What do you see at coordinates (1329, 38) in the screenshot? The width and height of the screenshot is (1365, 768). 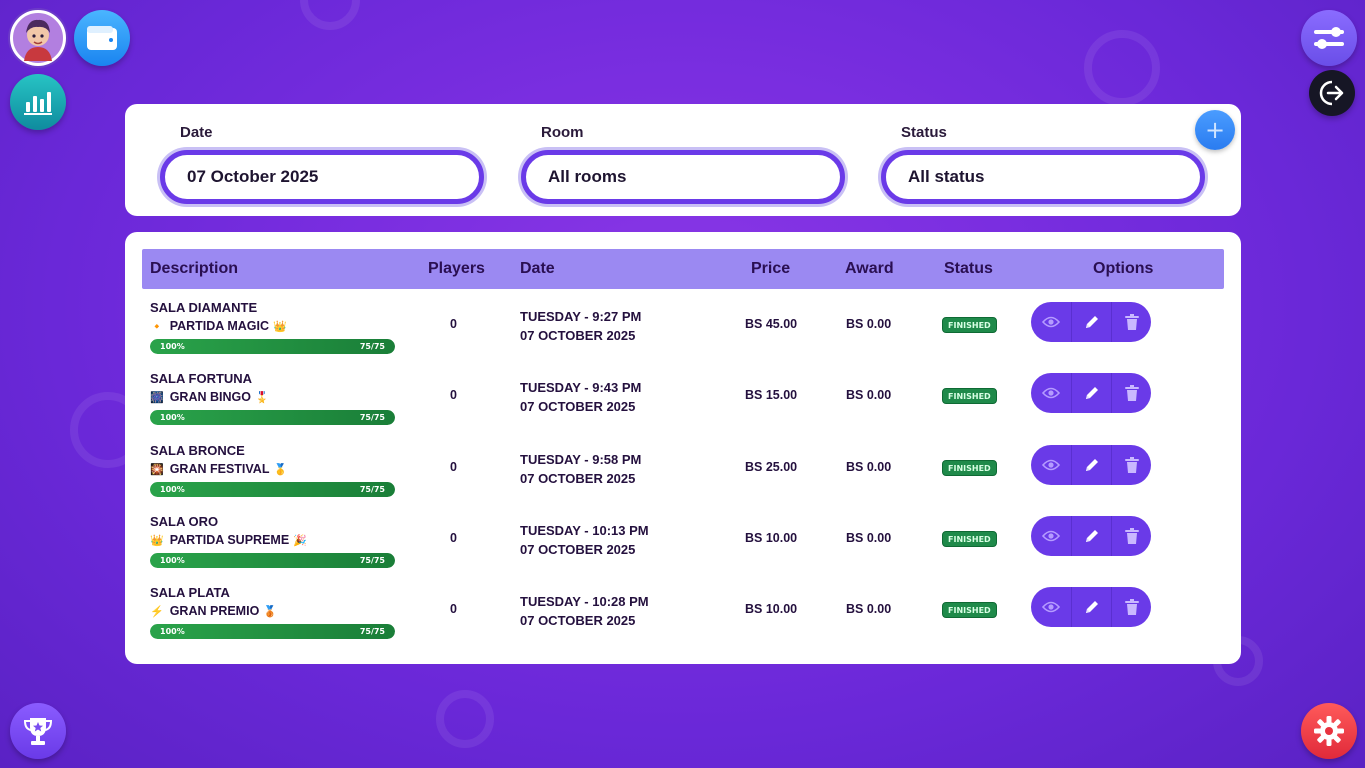 I see `filter-toggle-button` at bounding box center [1329, 38].